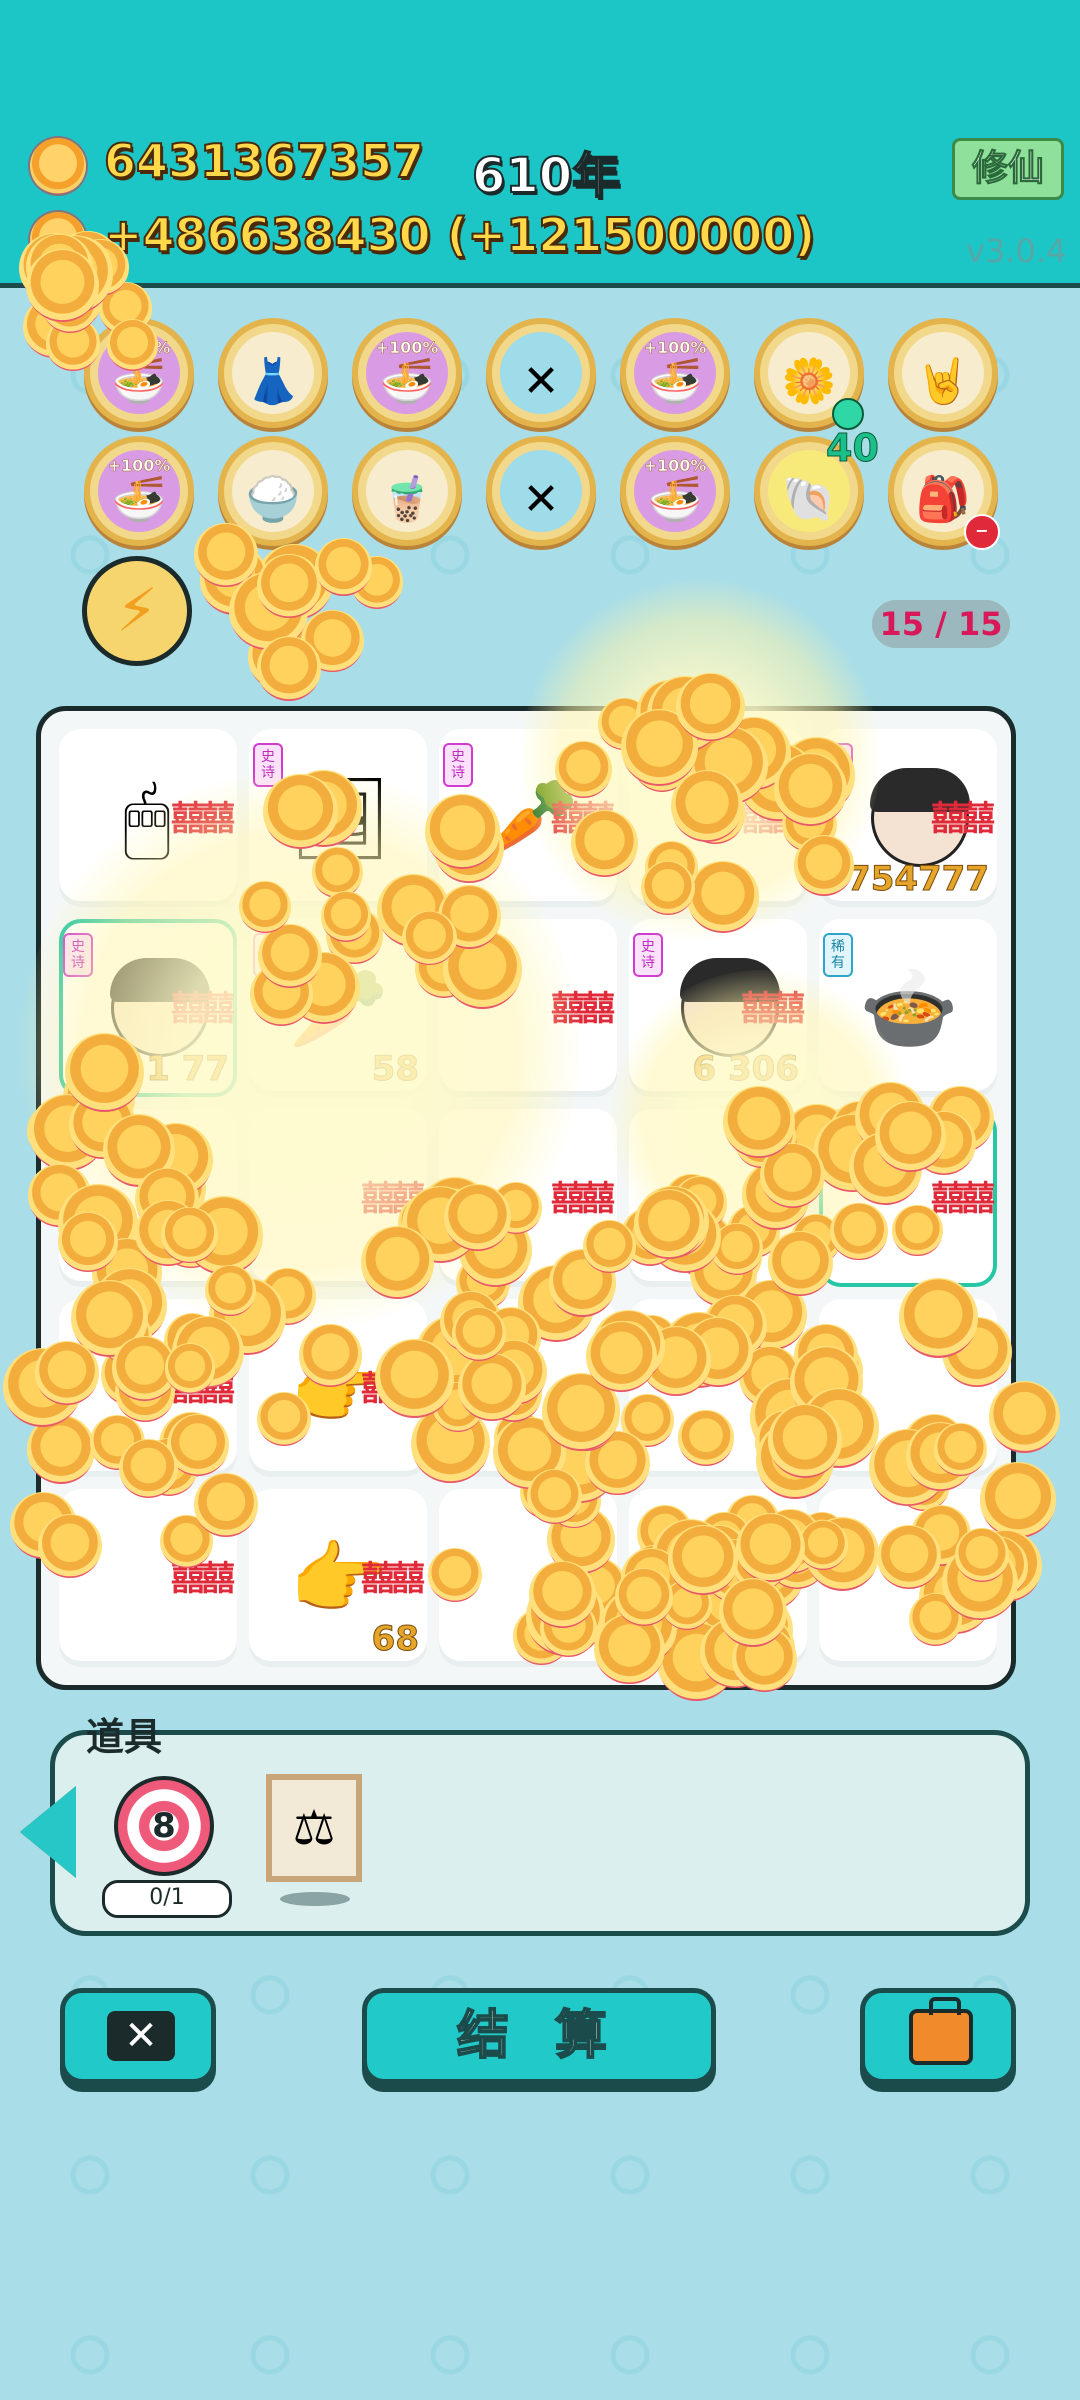 This screenshot has width=1080, height=2400. What do you see at coordinates (809, 499) in the screenshot?
I see `shell-icon-glyph: 🐚` at bounding box center [809, 499].